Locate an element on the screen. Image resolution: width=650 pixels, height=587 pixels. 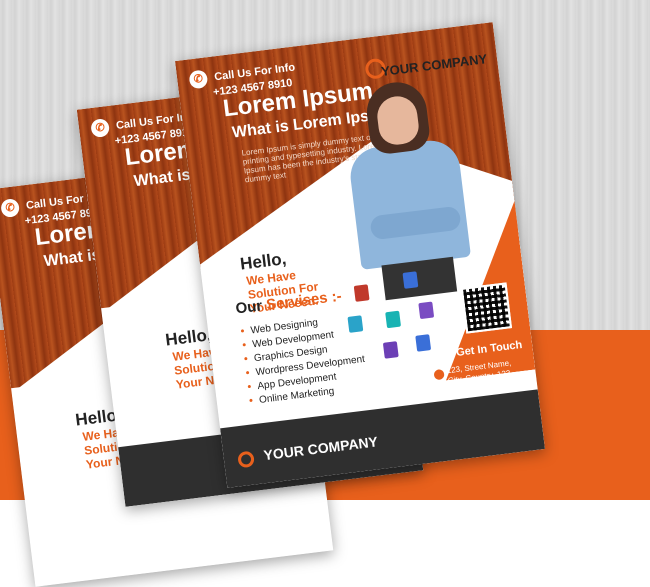
photo-shirt is located at coordinates (409, 203).